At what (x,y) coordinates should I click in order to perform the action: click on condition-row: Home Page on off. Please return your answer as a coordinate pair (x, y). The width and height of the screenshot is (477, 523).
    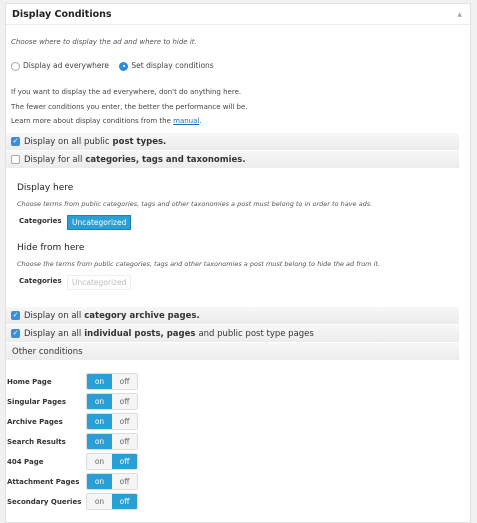
    Looking at the image, I should click on (72, 381).